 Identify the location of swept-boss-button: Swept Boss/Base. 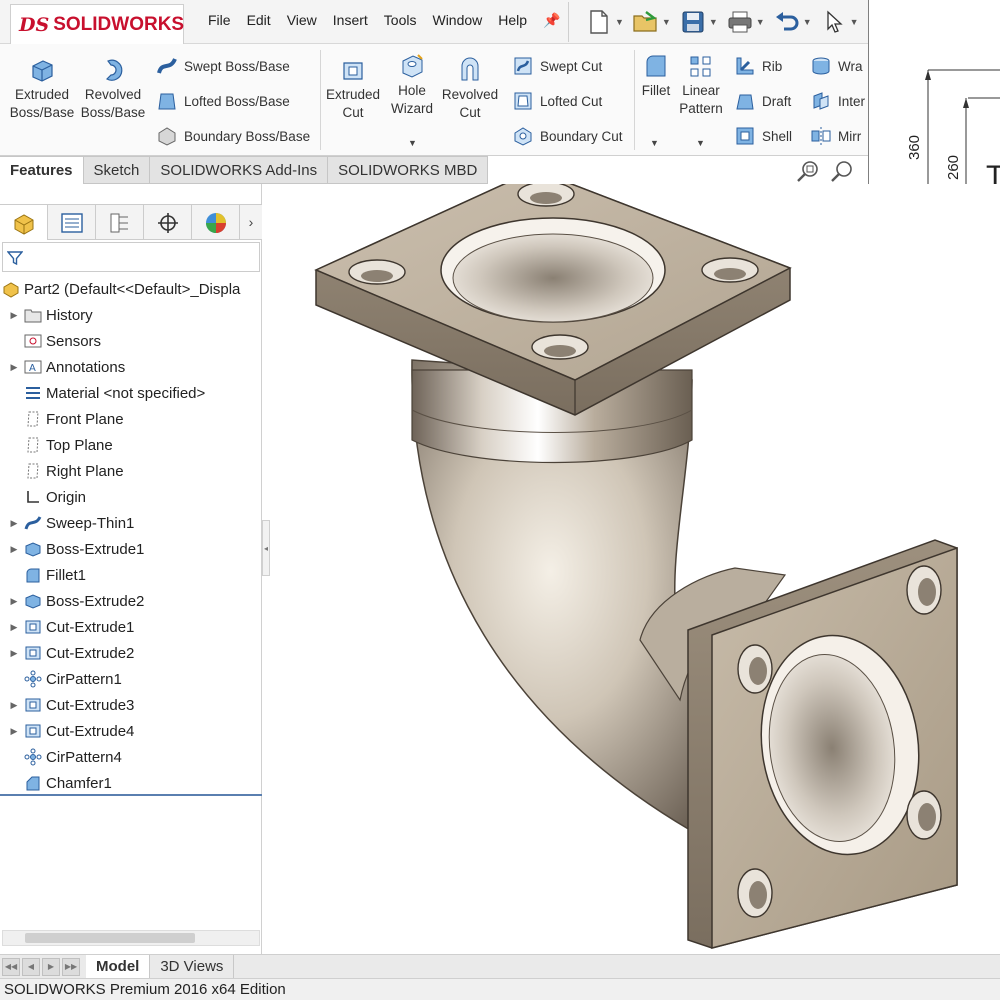
(223, 66).